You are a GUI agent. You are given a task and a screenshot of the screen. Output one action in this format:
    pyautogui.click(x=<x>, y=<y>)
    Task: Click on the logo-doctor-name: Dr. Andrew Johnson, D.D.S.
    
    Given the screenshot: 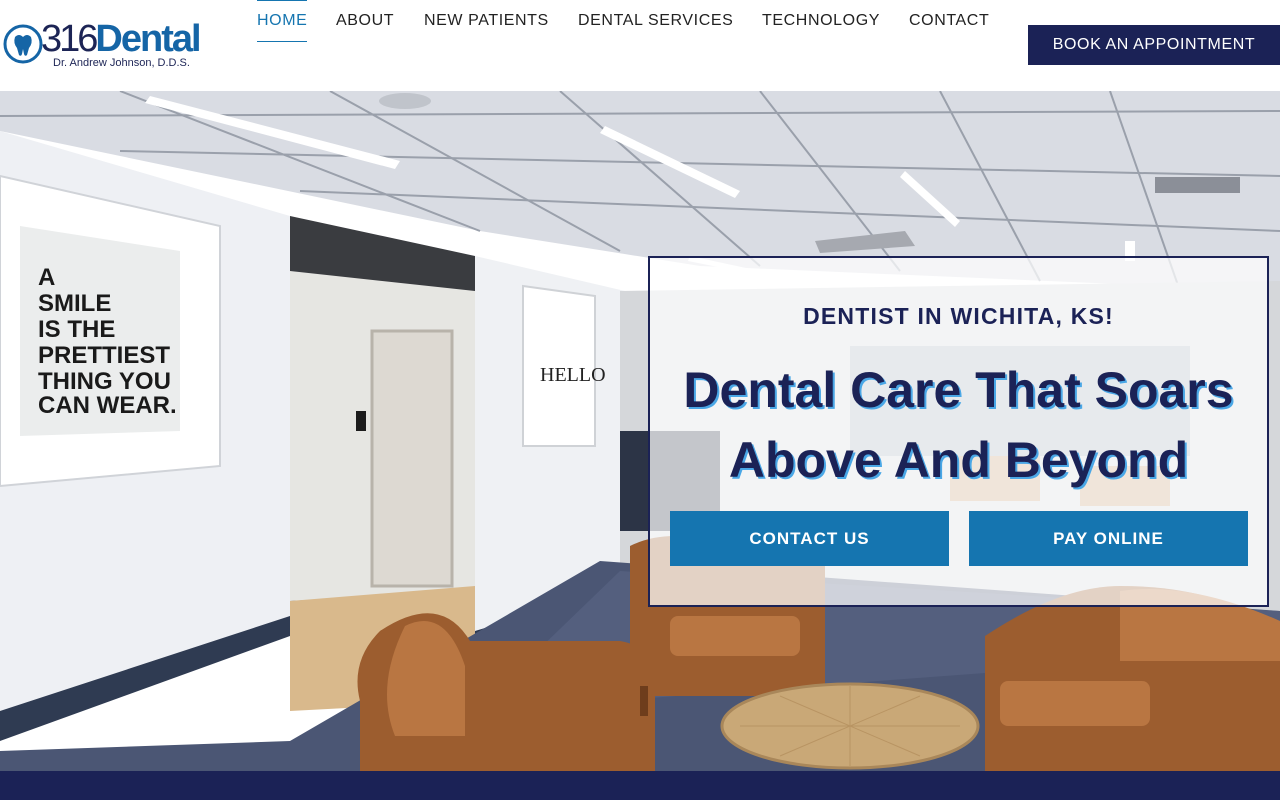 What is the action you would take?
    pyautogui.click(x=121, y=63)
    